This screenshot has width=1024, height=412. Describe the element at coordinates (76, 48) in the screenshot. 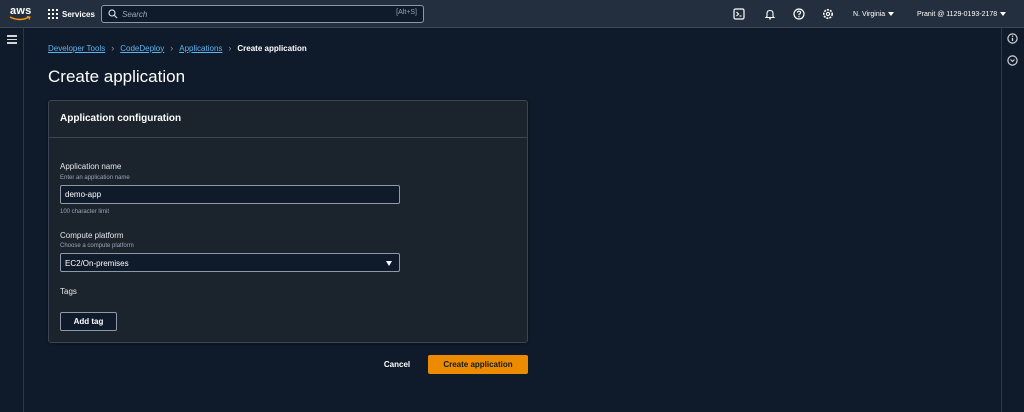

I see `breadcrumb-link-developer-tools: Developer Tools` at that location.